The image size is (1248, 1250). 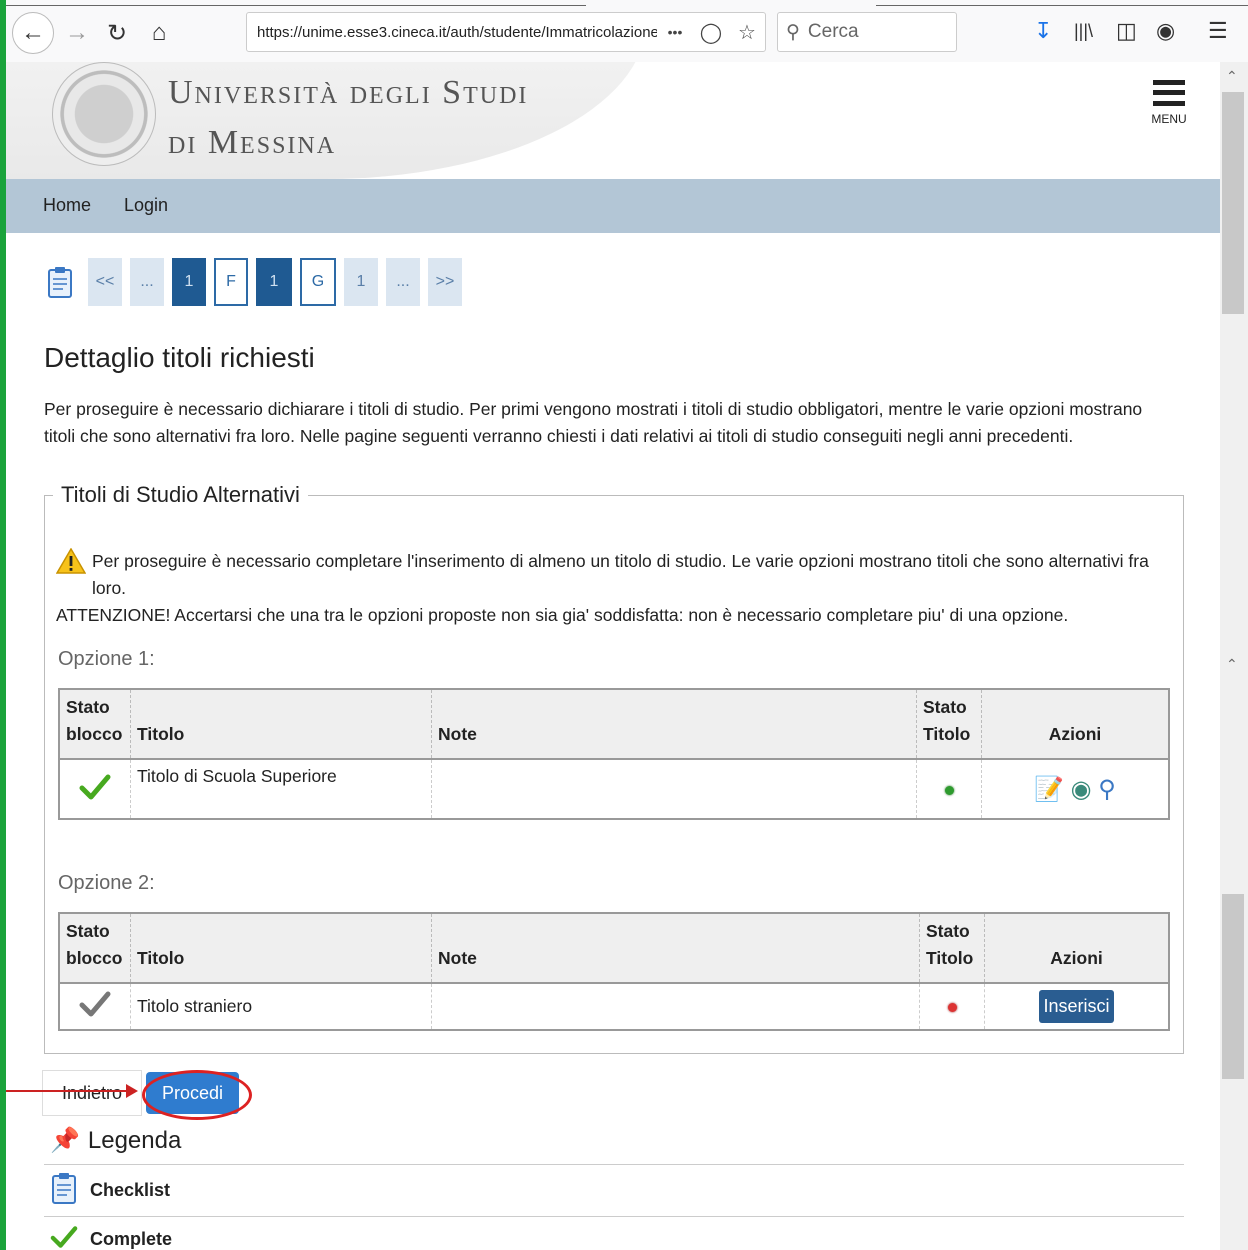 I want to click on table-row: Titolo straniero Inserisci, so click(x=614, y=1006).